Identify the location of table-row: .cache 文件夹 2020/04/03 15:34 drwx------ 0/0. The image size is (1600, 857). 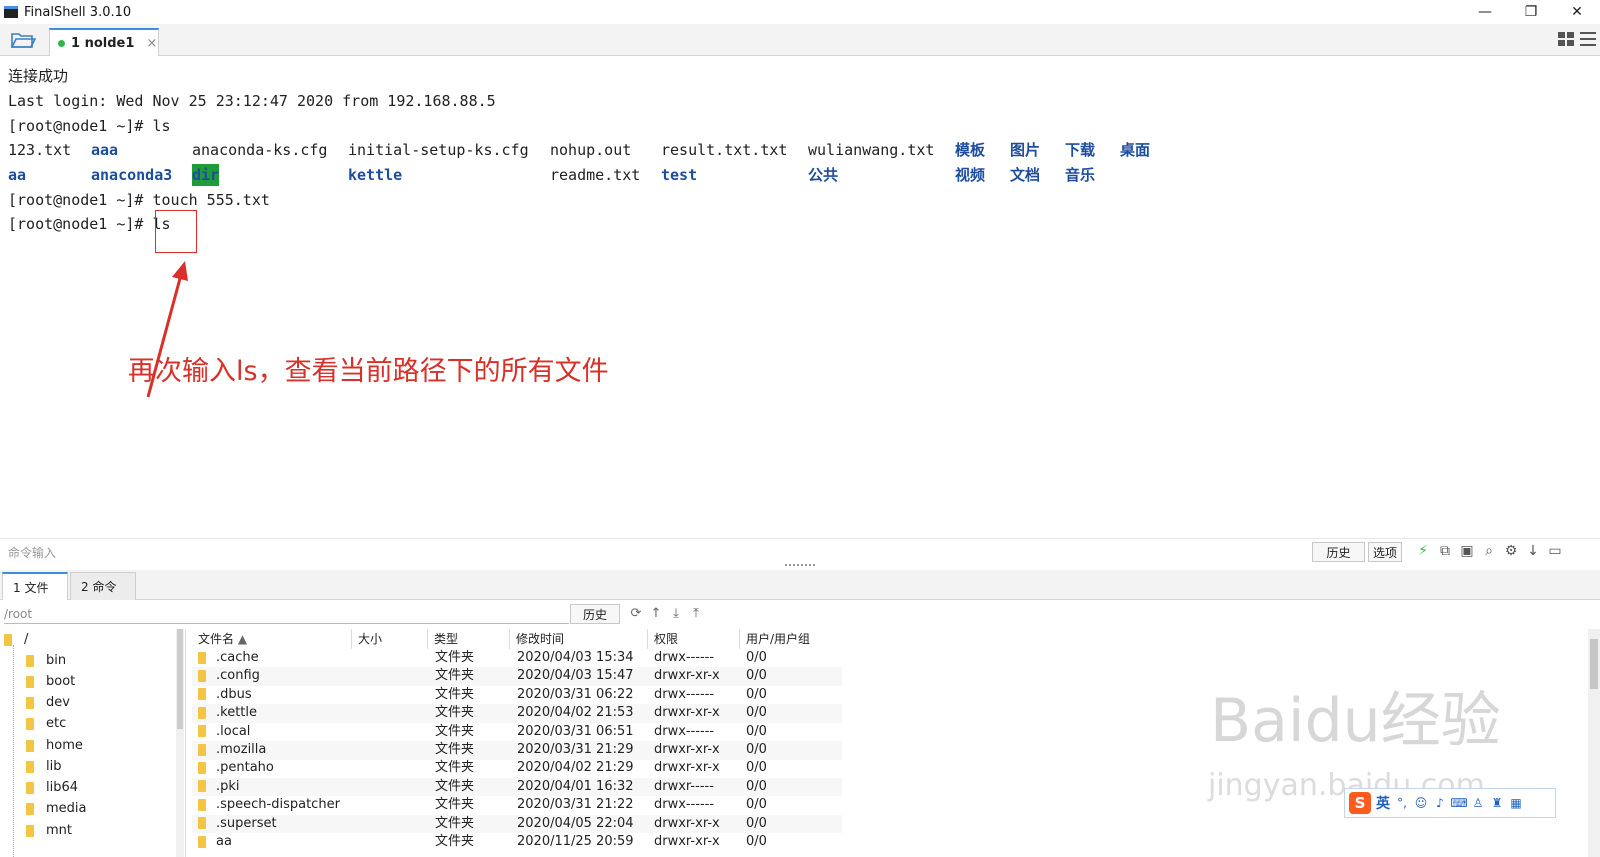
(517, 658).